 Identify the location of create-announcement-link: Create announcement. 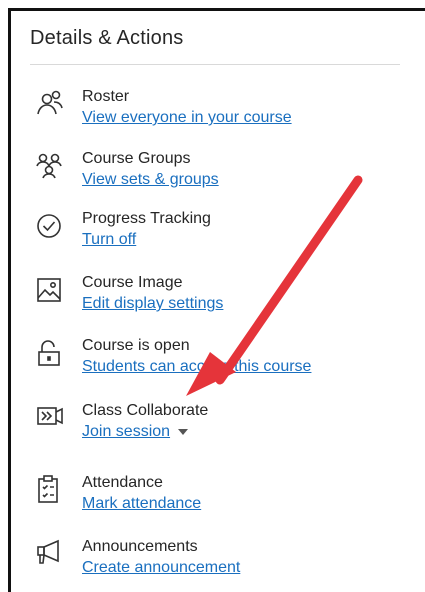
(161, 568).